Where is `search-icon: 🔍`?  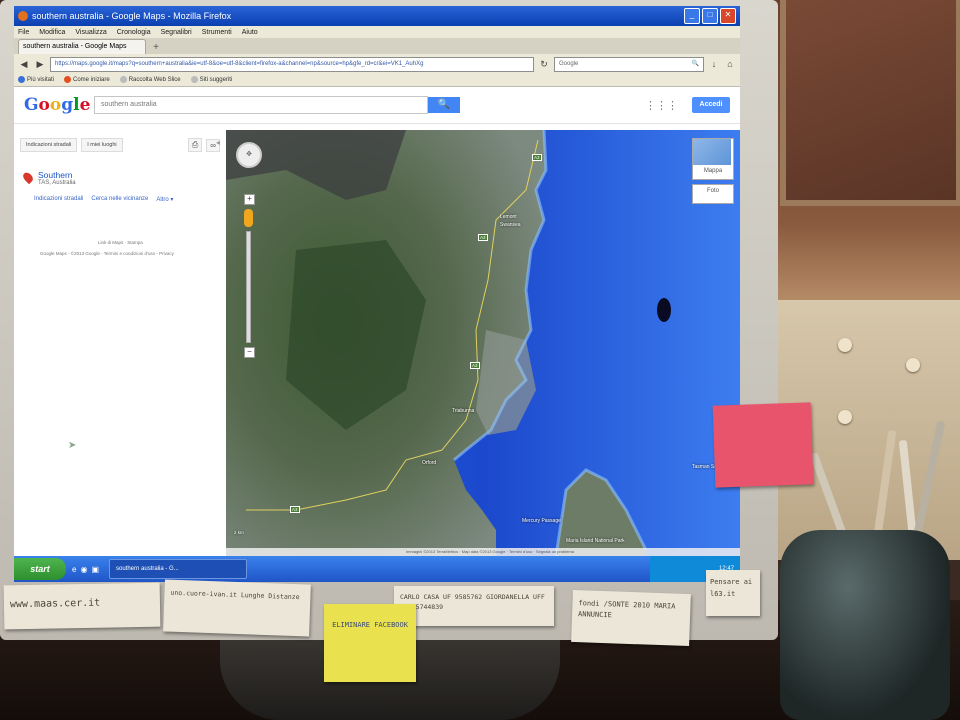 search-icon: 🔍 is located at coordinates (695, 64).